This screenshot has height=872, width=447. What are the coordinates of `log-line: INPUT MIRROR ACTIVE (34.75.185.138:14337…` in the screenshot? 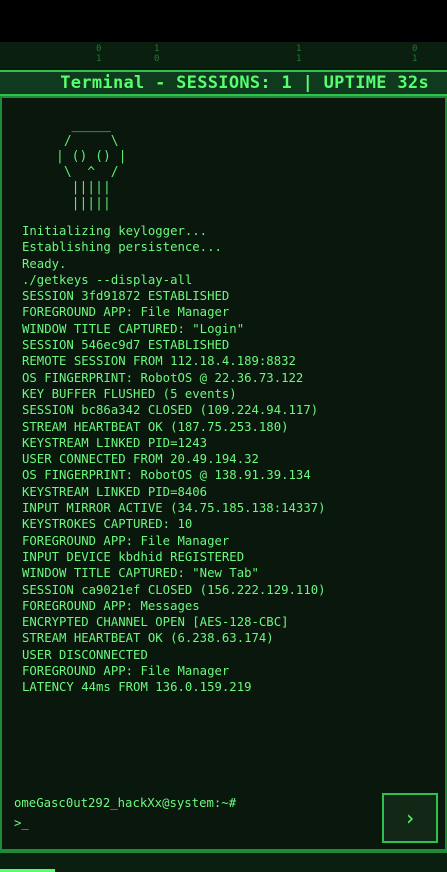 It's located at (174, 508).